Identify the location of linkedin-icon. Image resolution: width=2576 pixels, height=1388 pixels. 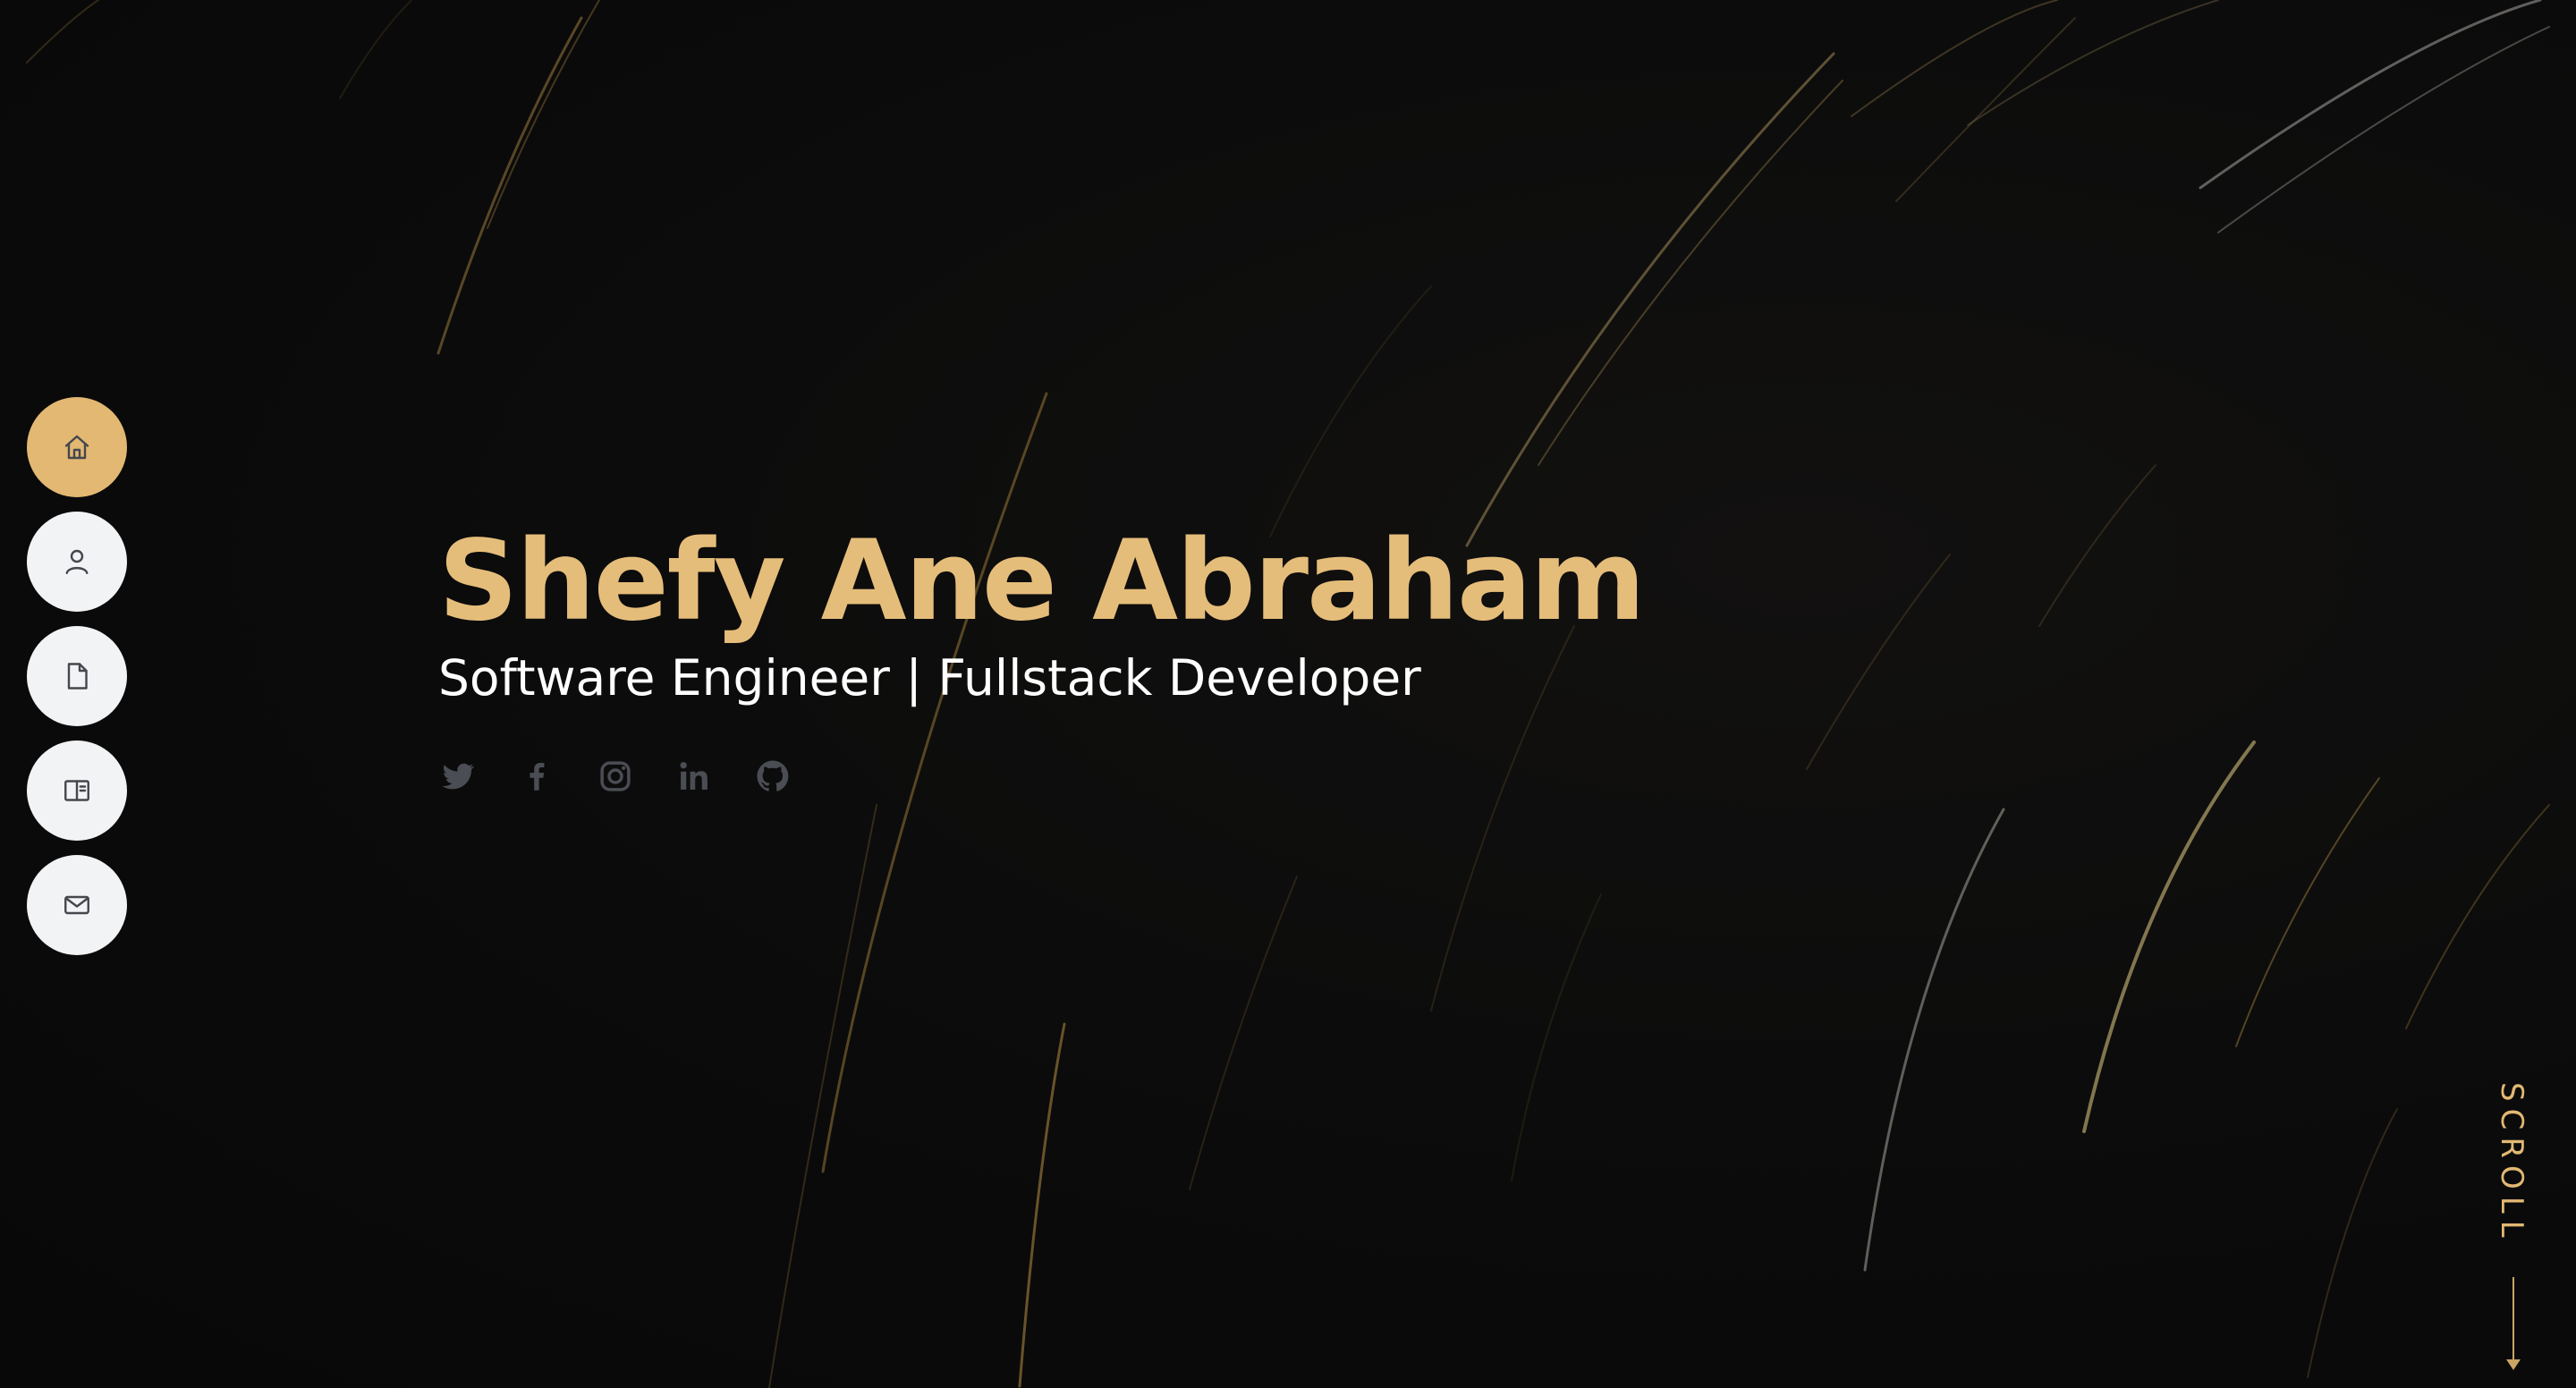
(694, 776).